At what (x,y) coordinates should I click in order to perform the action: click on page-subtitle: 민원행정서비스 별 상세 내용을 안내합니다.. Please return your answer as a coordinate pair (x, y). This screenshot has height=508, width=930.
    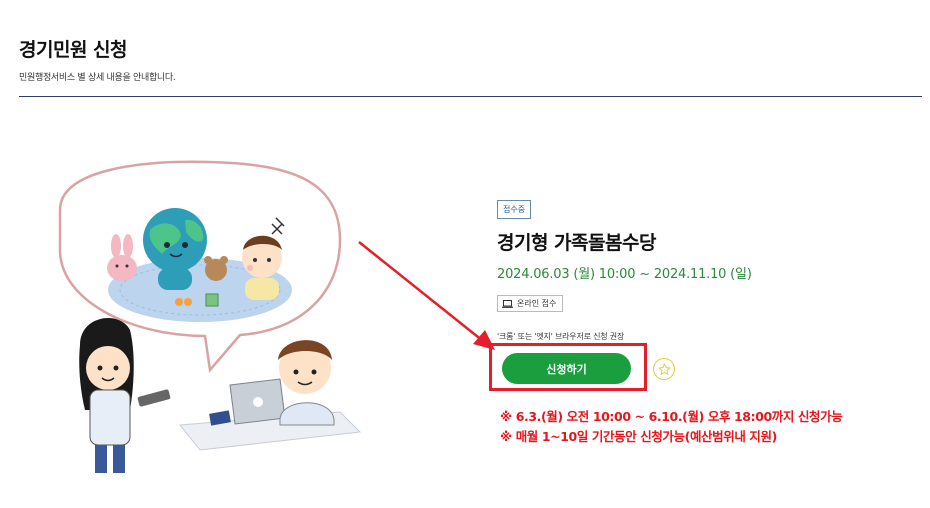
    Looking at the image, I should click on (97, 78).